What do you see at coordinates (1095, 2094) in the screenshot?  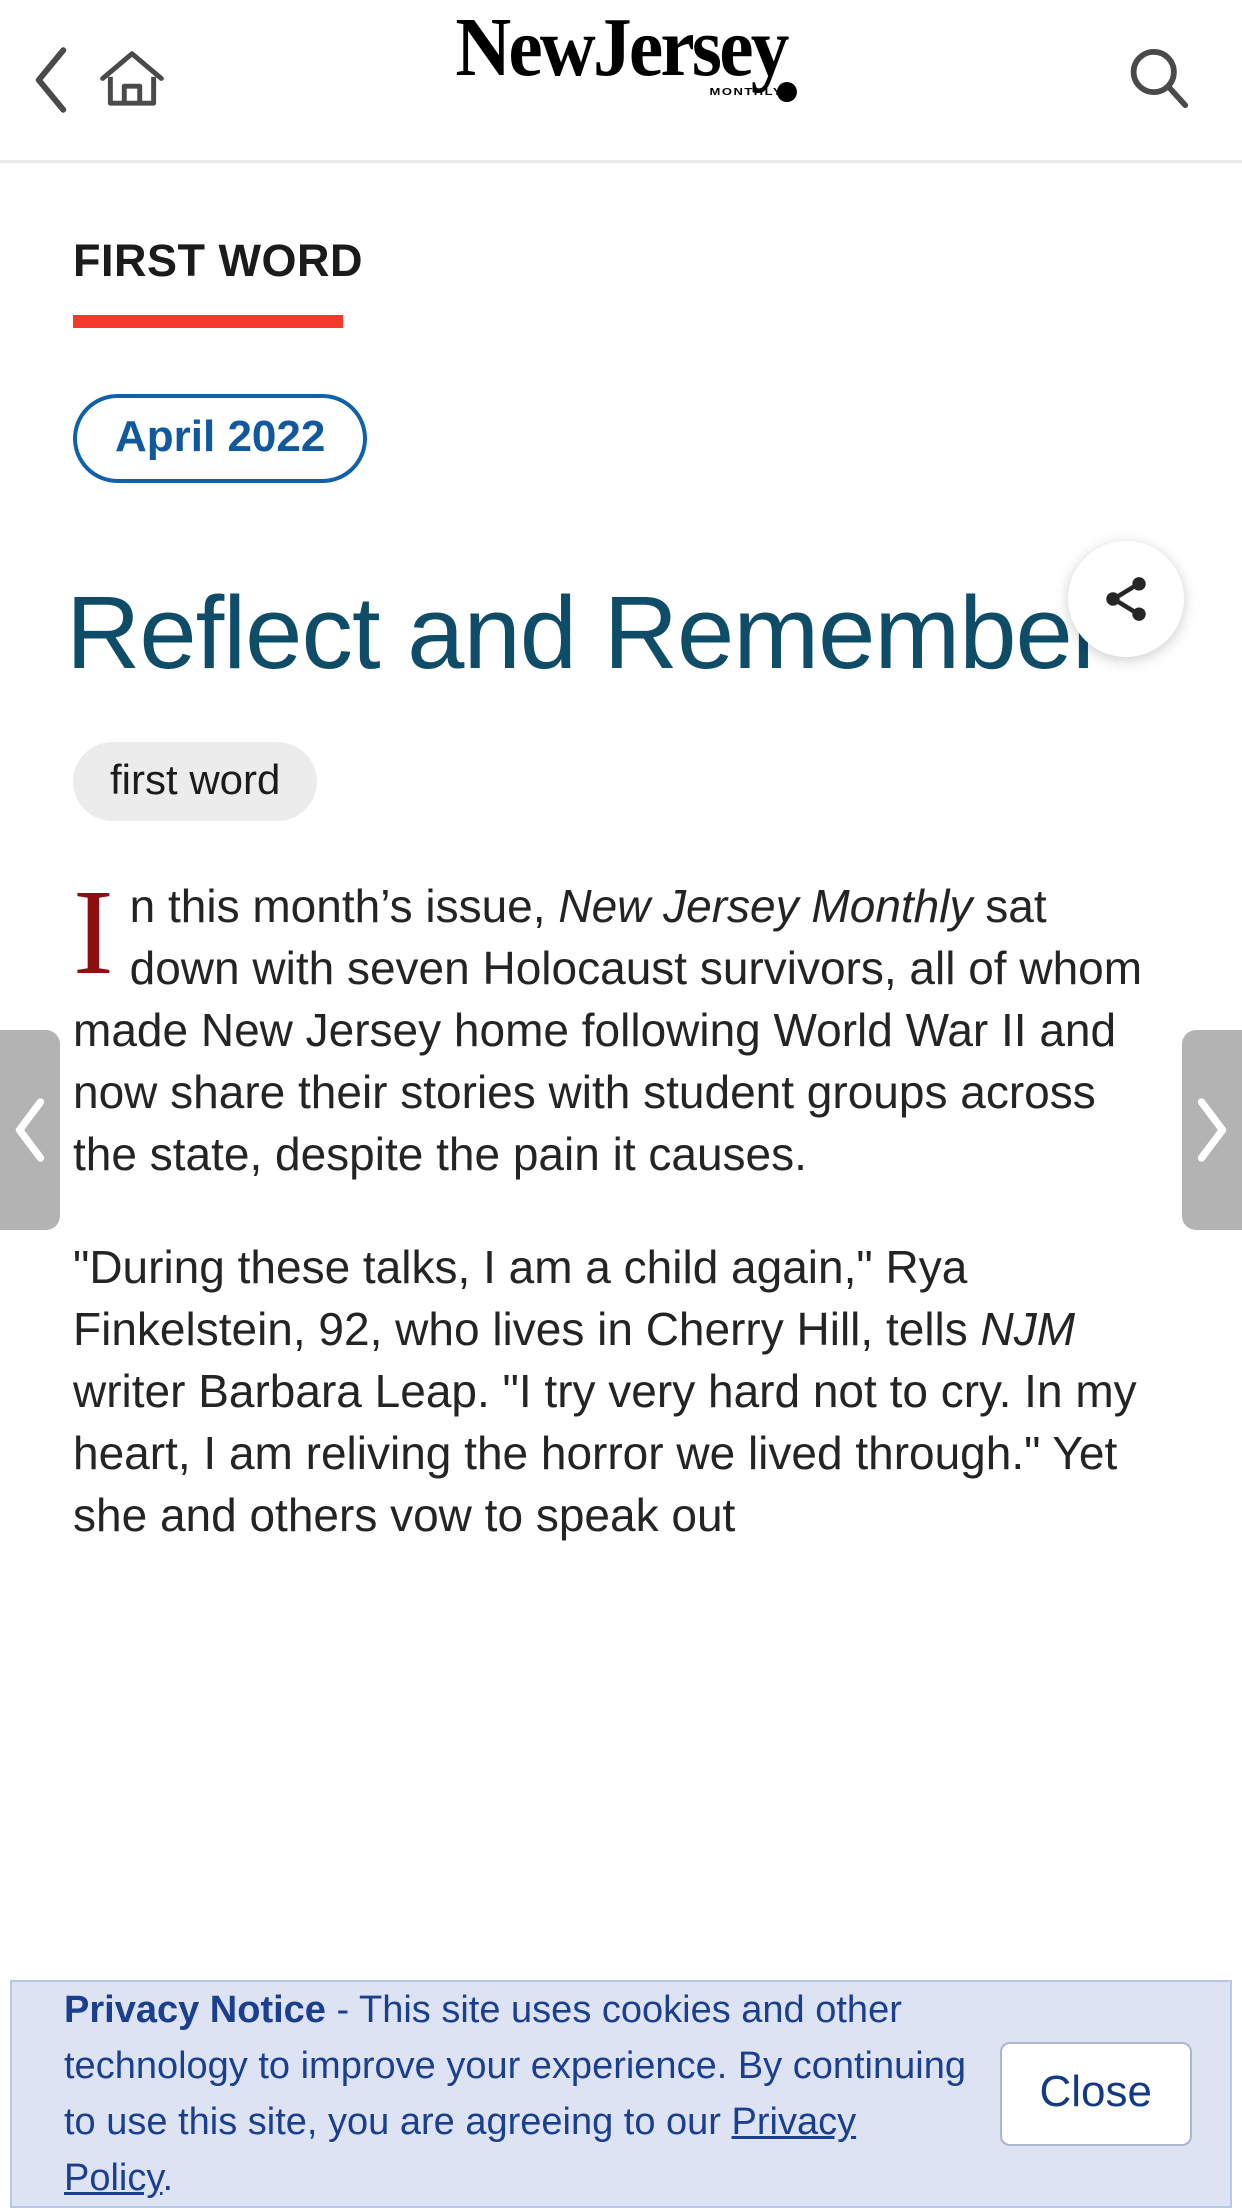 I see `close-button: Close` at bounding box center [1095, 2094].